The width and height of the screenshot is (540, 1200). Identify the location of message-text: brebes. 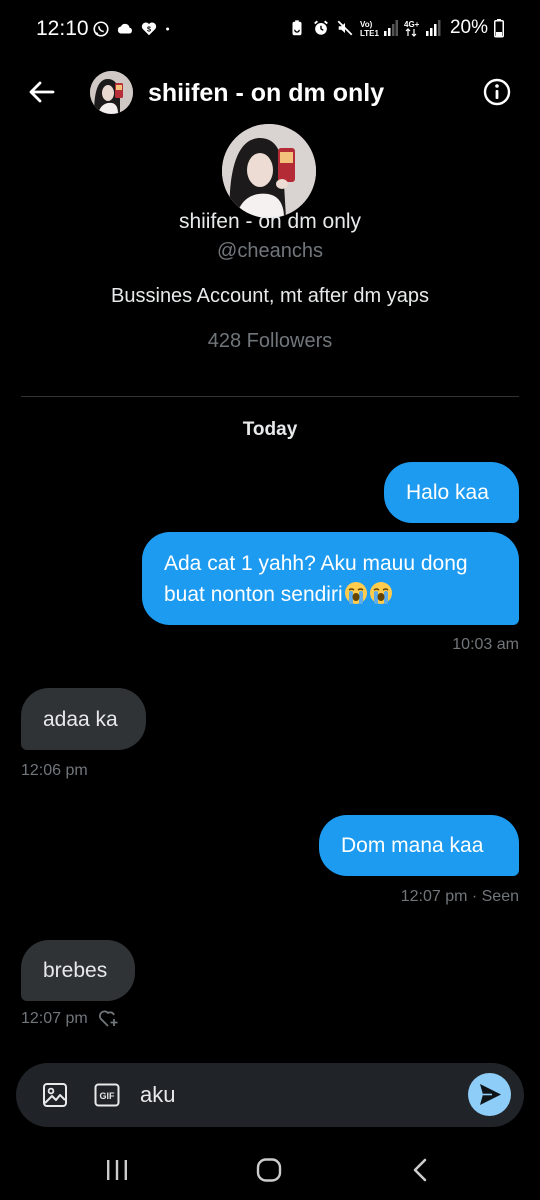
(75, 970).